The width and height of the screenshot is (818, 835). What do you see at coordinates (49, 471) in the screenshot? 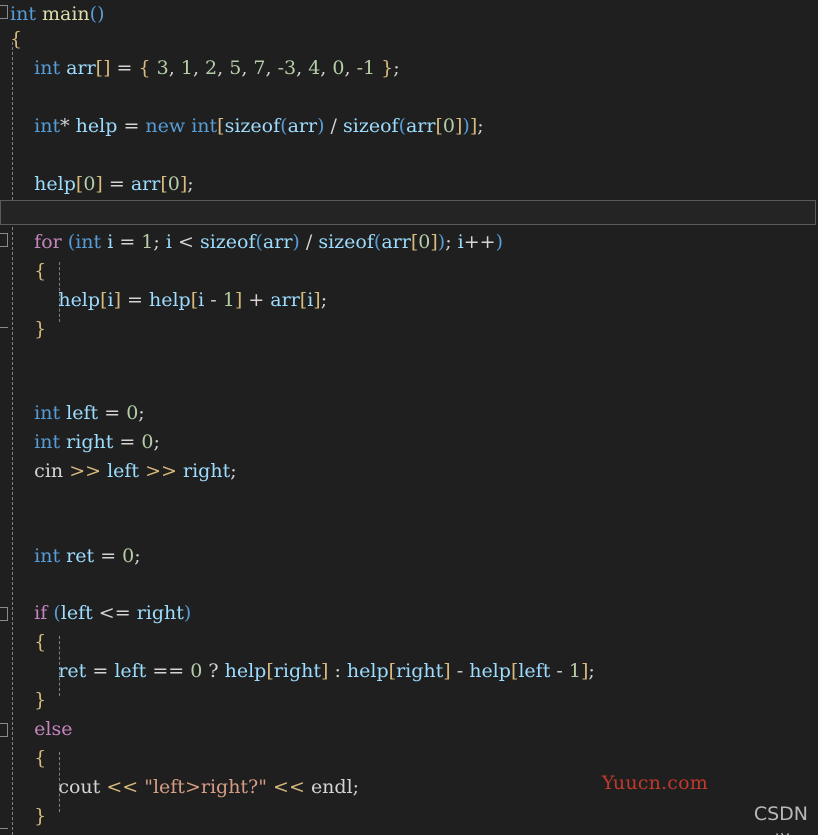
I see `token-identifier-cin: cin` at bounding box center [49, 471].